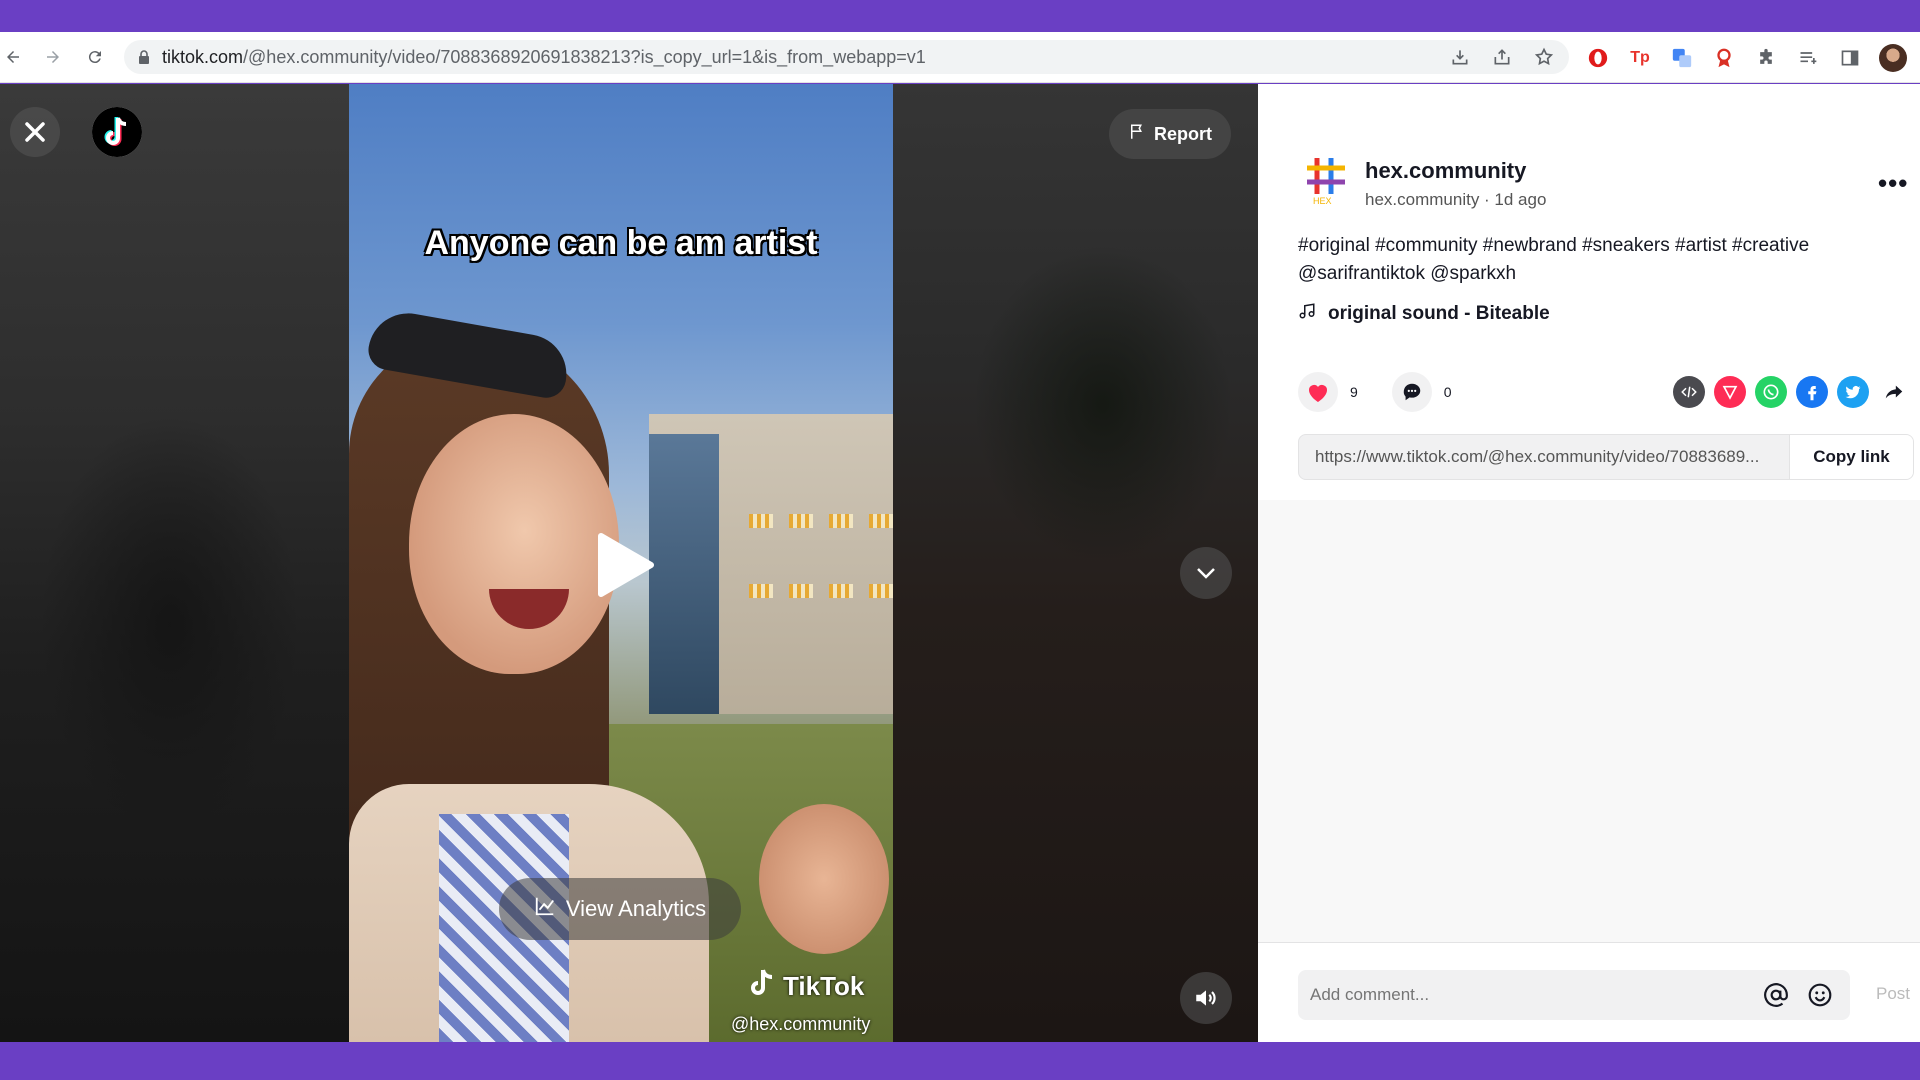 This screenshot has height=1080, width=1920. Describe the element at coordinates (636, 908) in the screenshot. I see `view-analytics-label: View Analytics` at that location.